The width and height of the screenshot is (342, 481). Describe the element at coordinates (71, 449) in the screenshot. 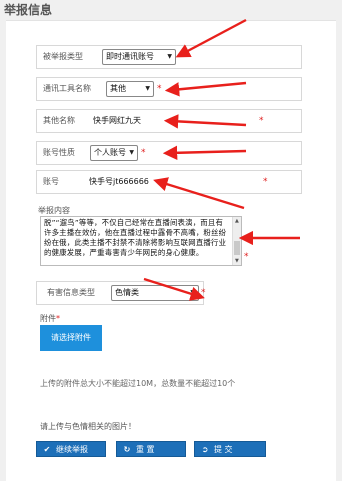

I see `continue-report-button: ✔ 继续举报` at that location.